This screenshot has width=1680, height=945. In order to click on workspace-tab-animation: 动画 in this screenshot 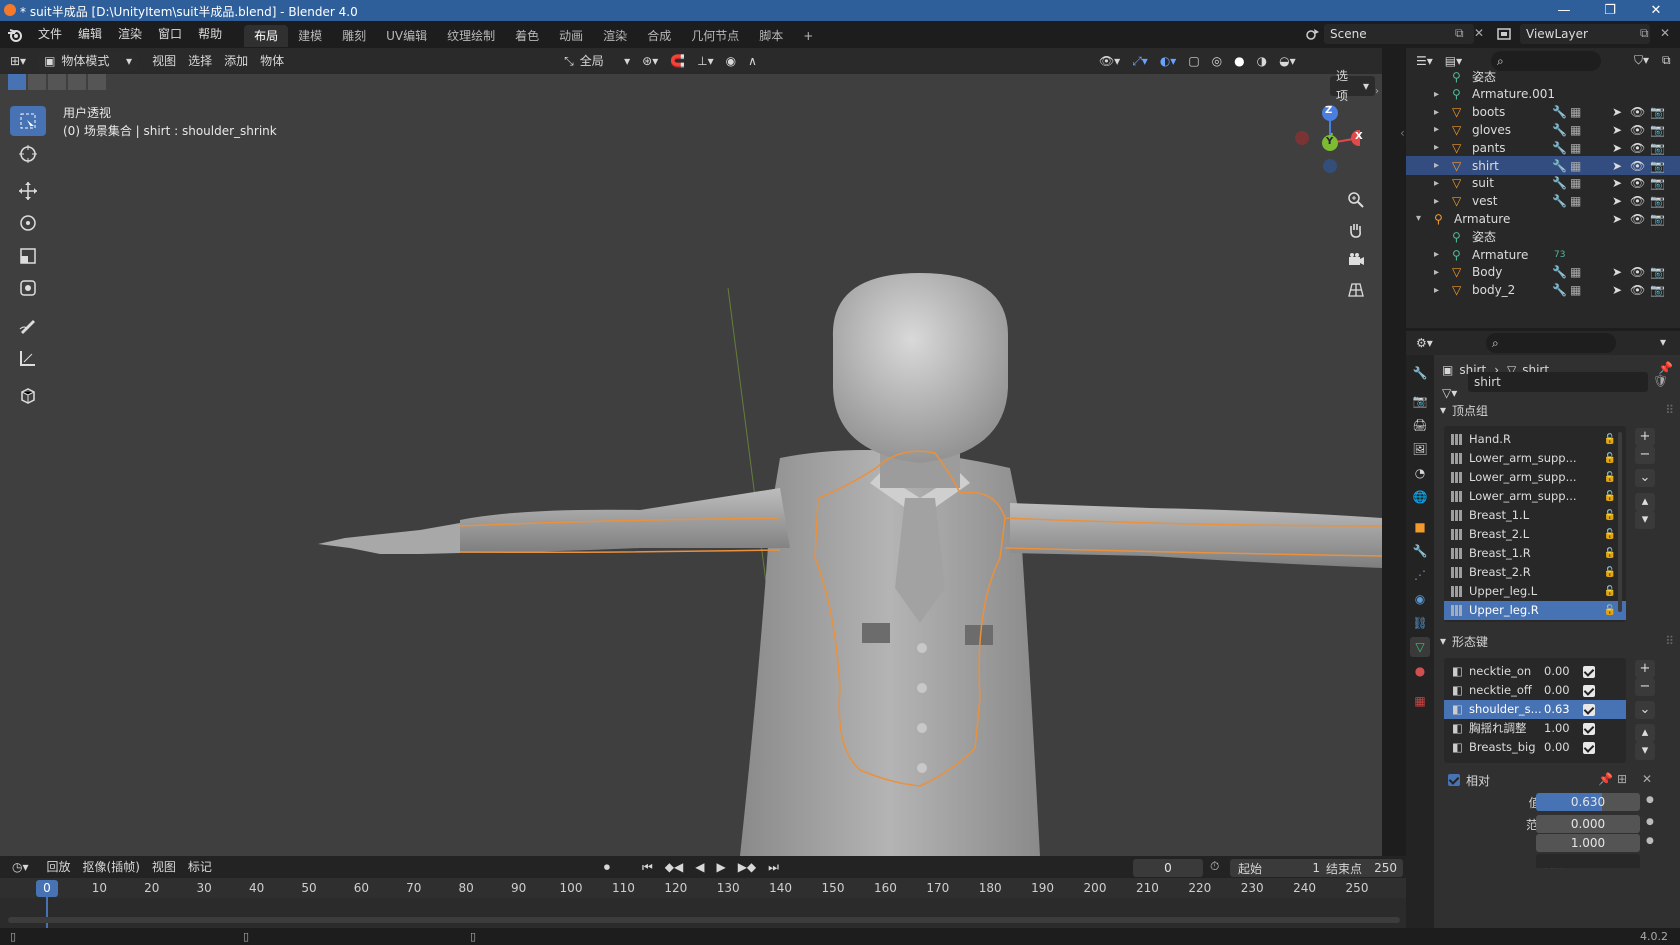, I will do `click(571, 36)`.